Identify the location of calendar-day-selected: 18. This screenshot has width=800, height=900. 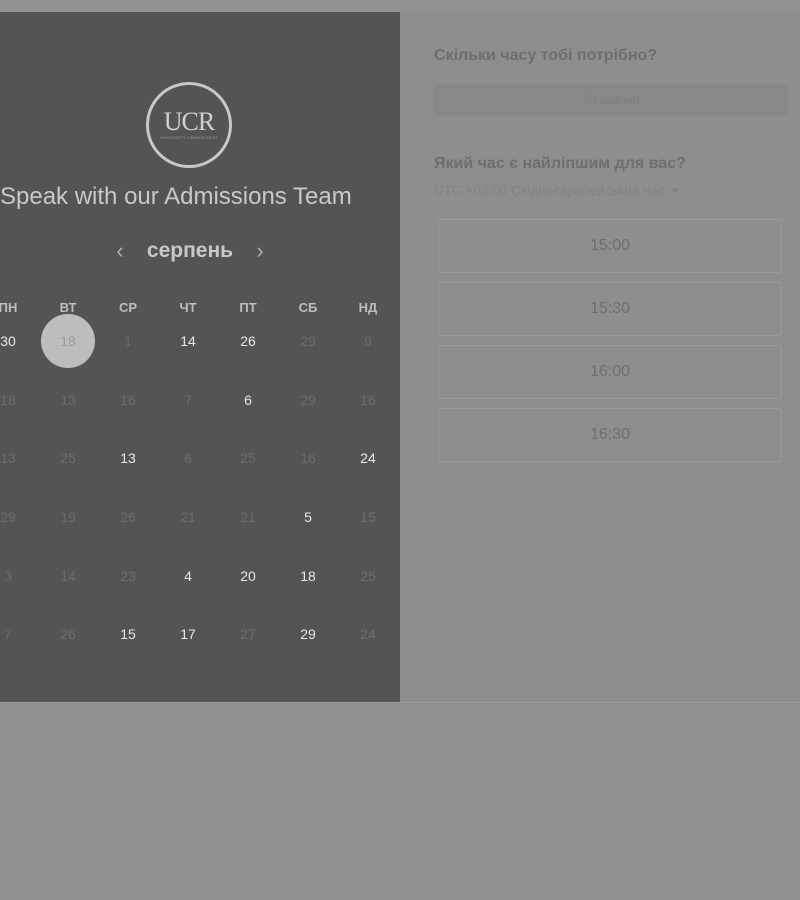
(68, 341).